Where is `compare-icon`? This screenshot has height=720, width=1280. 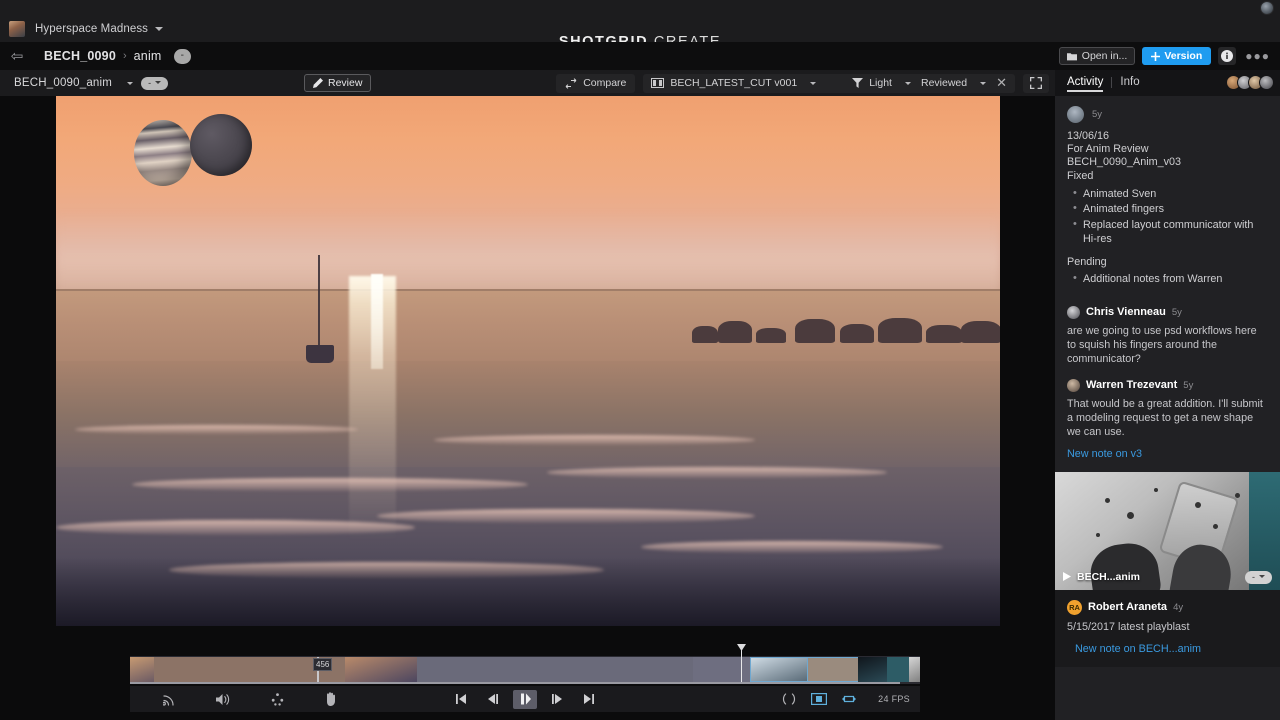
compare-icon is located at coordinates (571, 83).